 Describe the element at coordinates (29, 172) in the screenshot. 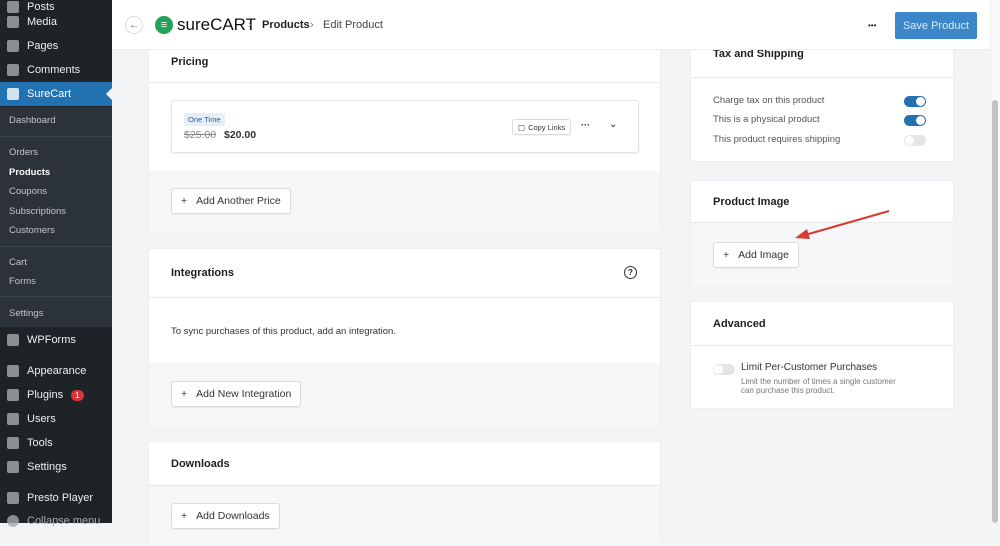

I see `submenu-products: Products` at that location.